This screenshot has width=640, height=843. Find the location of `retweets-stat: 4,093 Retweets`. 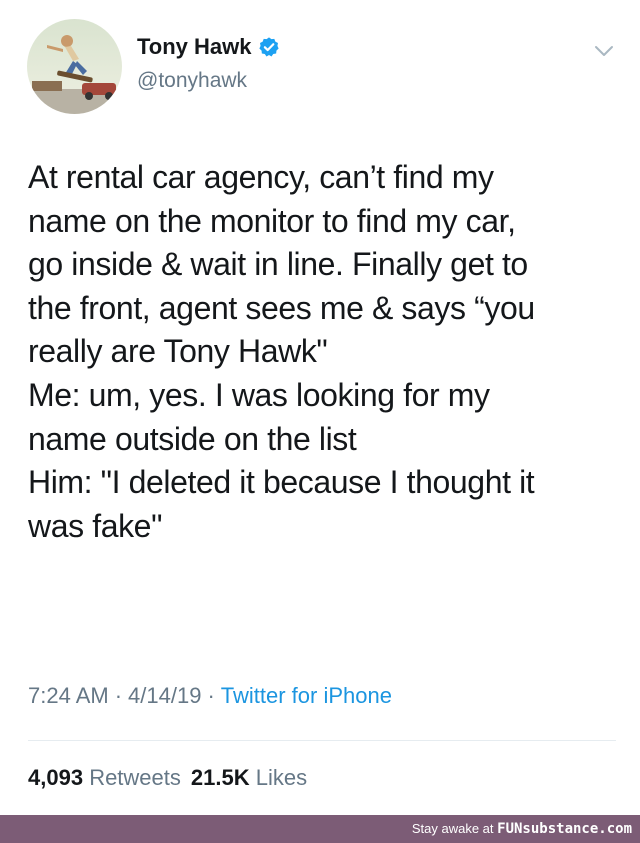

retweets-stat: 4,093 Retweets is located at coordinates (104, 777).